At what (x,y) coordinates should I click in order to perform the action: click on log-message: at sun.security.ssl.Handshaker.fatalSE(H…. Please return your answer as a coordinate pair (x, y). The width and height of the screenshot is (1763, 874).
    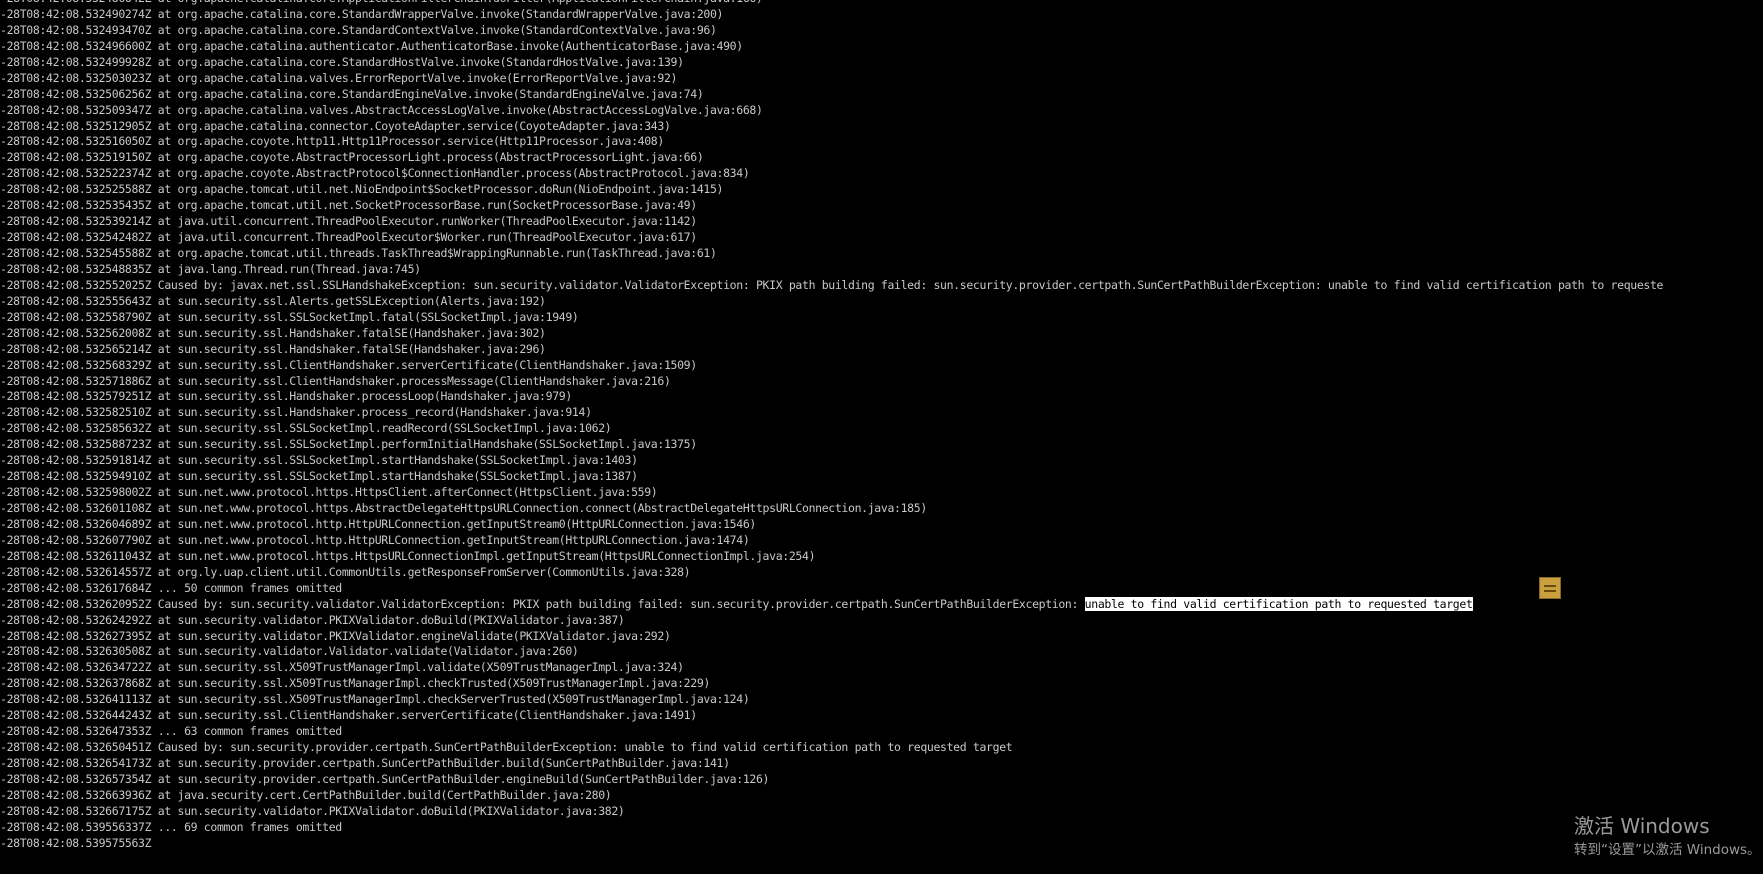
    Looking at the image, I should click on (351, 332).